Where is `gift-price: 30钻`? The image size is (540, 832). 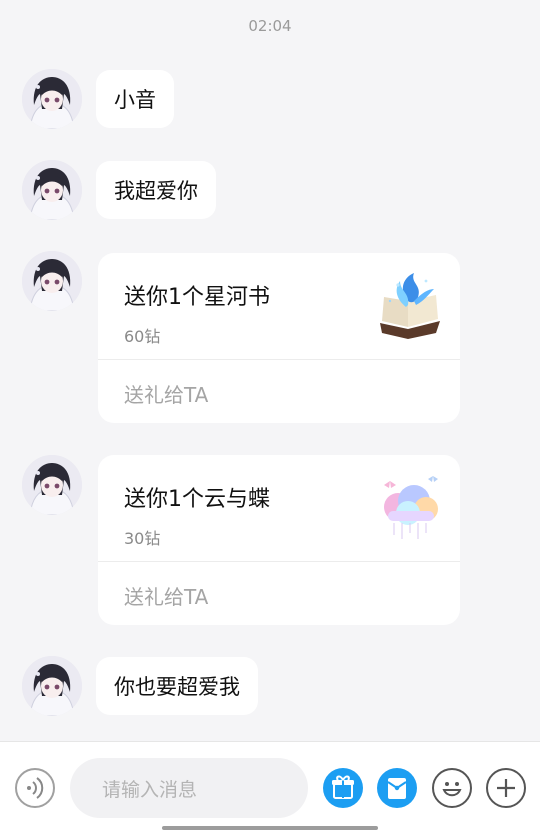
gift-price: 30钻 is located at coordinates (142, 538).